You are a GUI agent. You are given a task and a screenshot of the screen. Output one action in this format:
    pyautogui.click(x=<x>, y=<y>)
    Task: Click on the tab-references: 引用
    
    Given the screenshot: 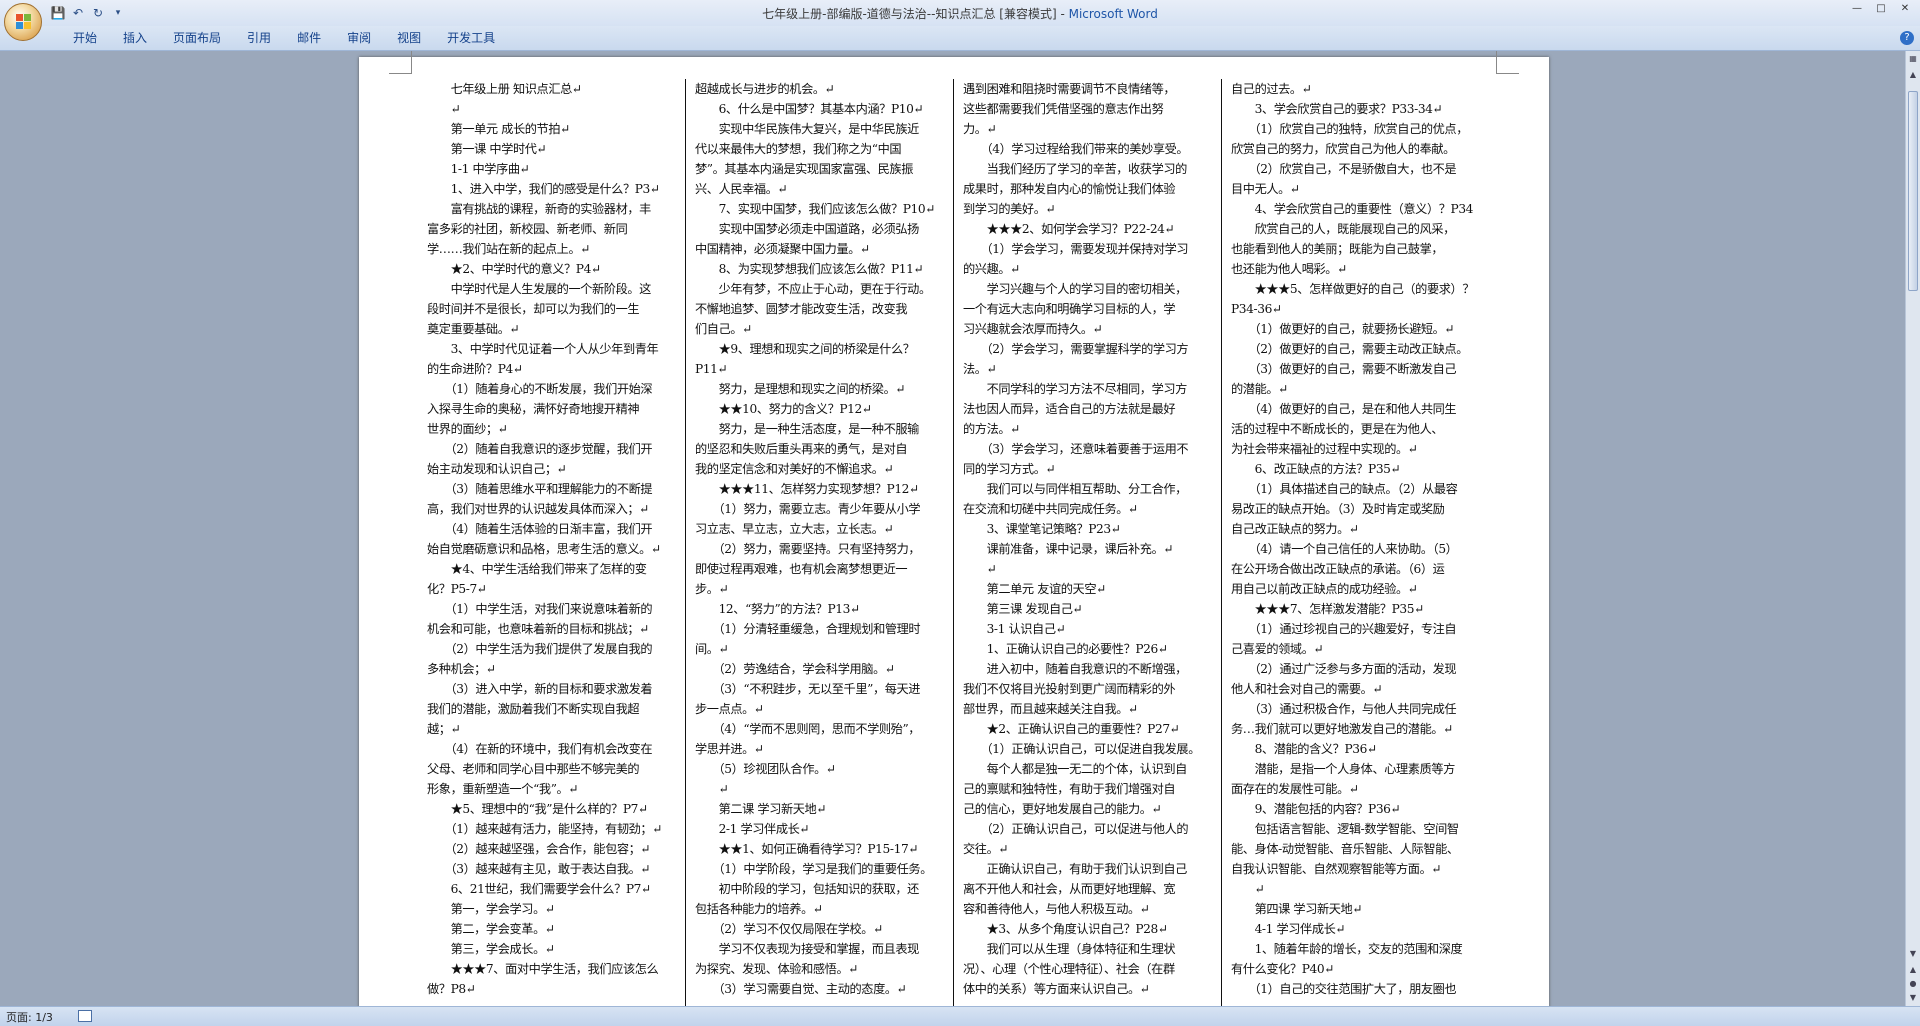 What is the action you would take?
    pyautogui.click(x=259, y=38)
    